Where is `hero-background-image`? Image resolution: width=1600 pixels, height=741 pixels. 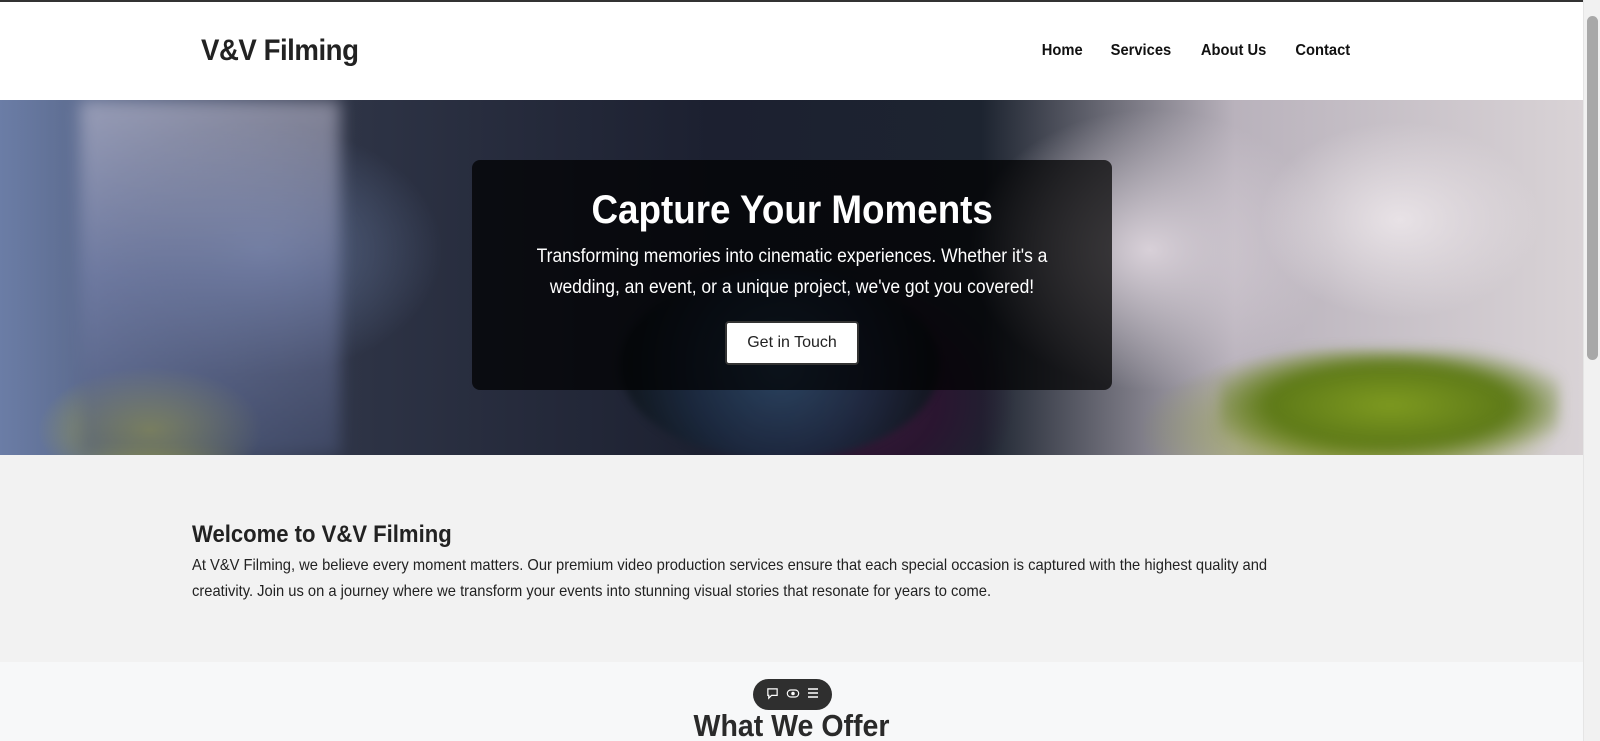
hero-background-image is located at coordinates (210, 277).